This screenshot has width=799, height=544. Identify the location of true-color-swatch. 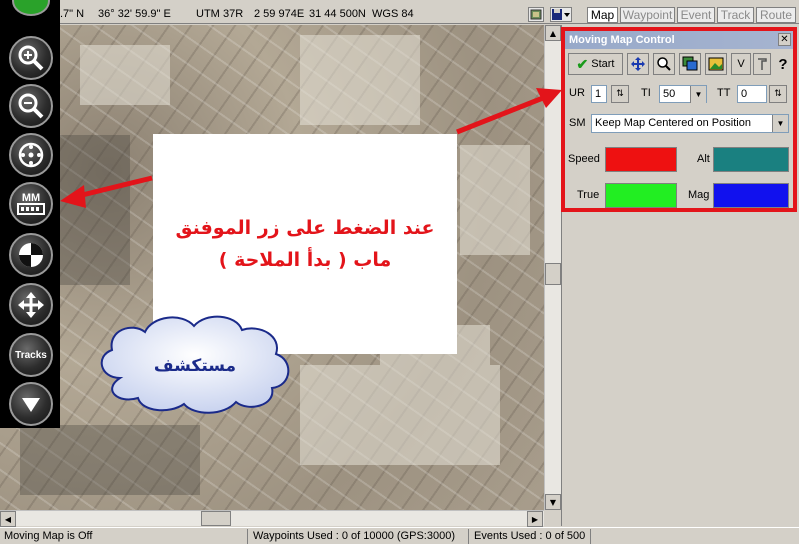
(641, 195).